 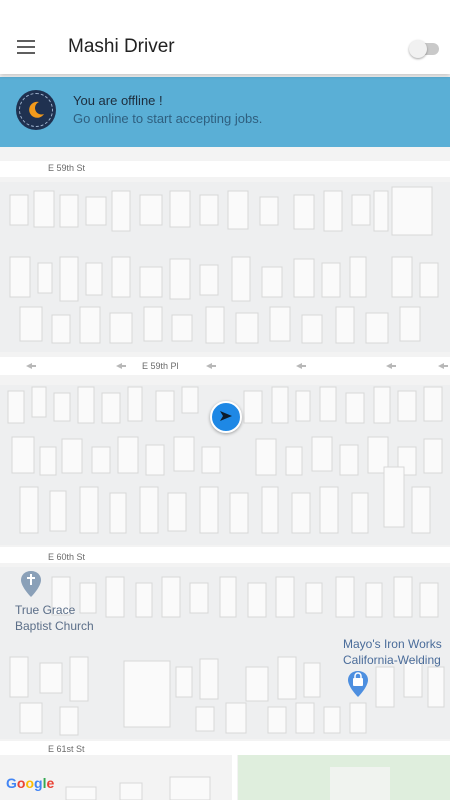 I want to click on offline-title: You are offline !, so click(x=118, y=100).